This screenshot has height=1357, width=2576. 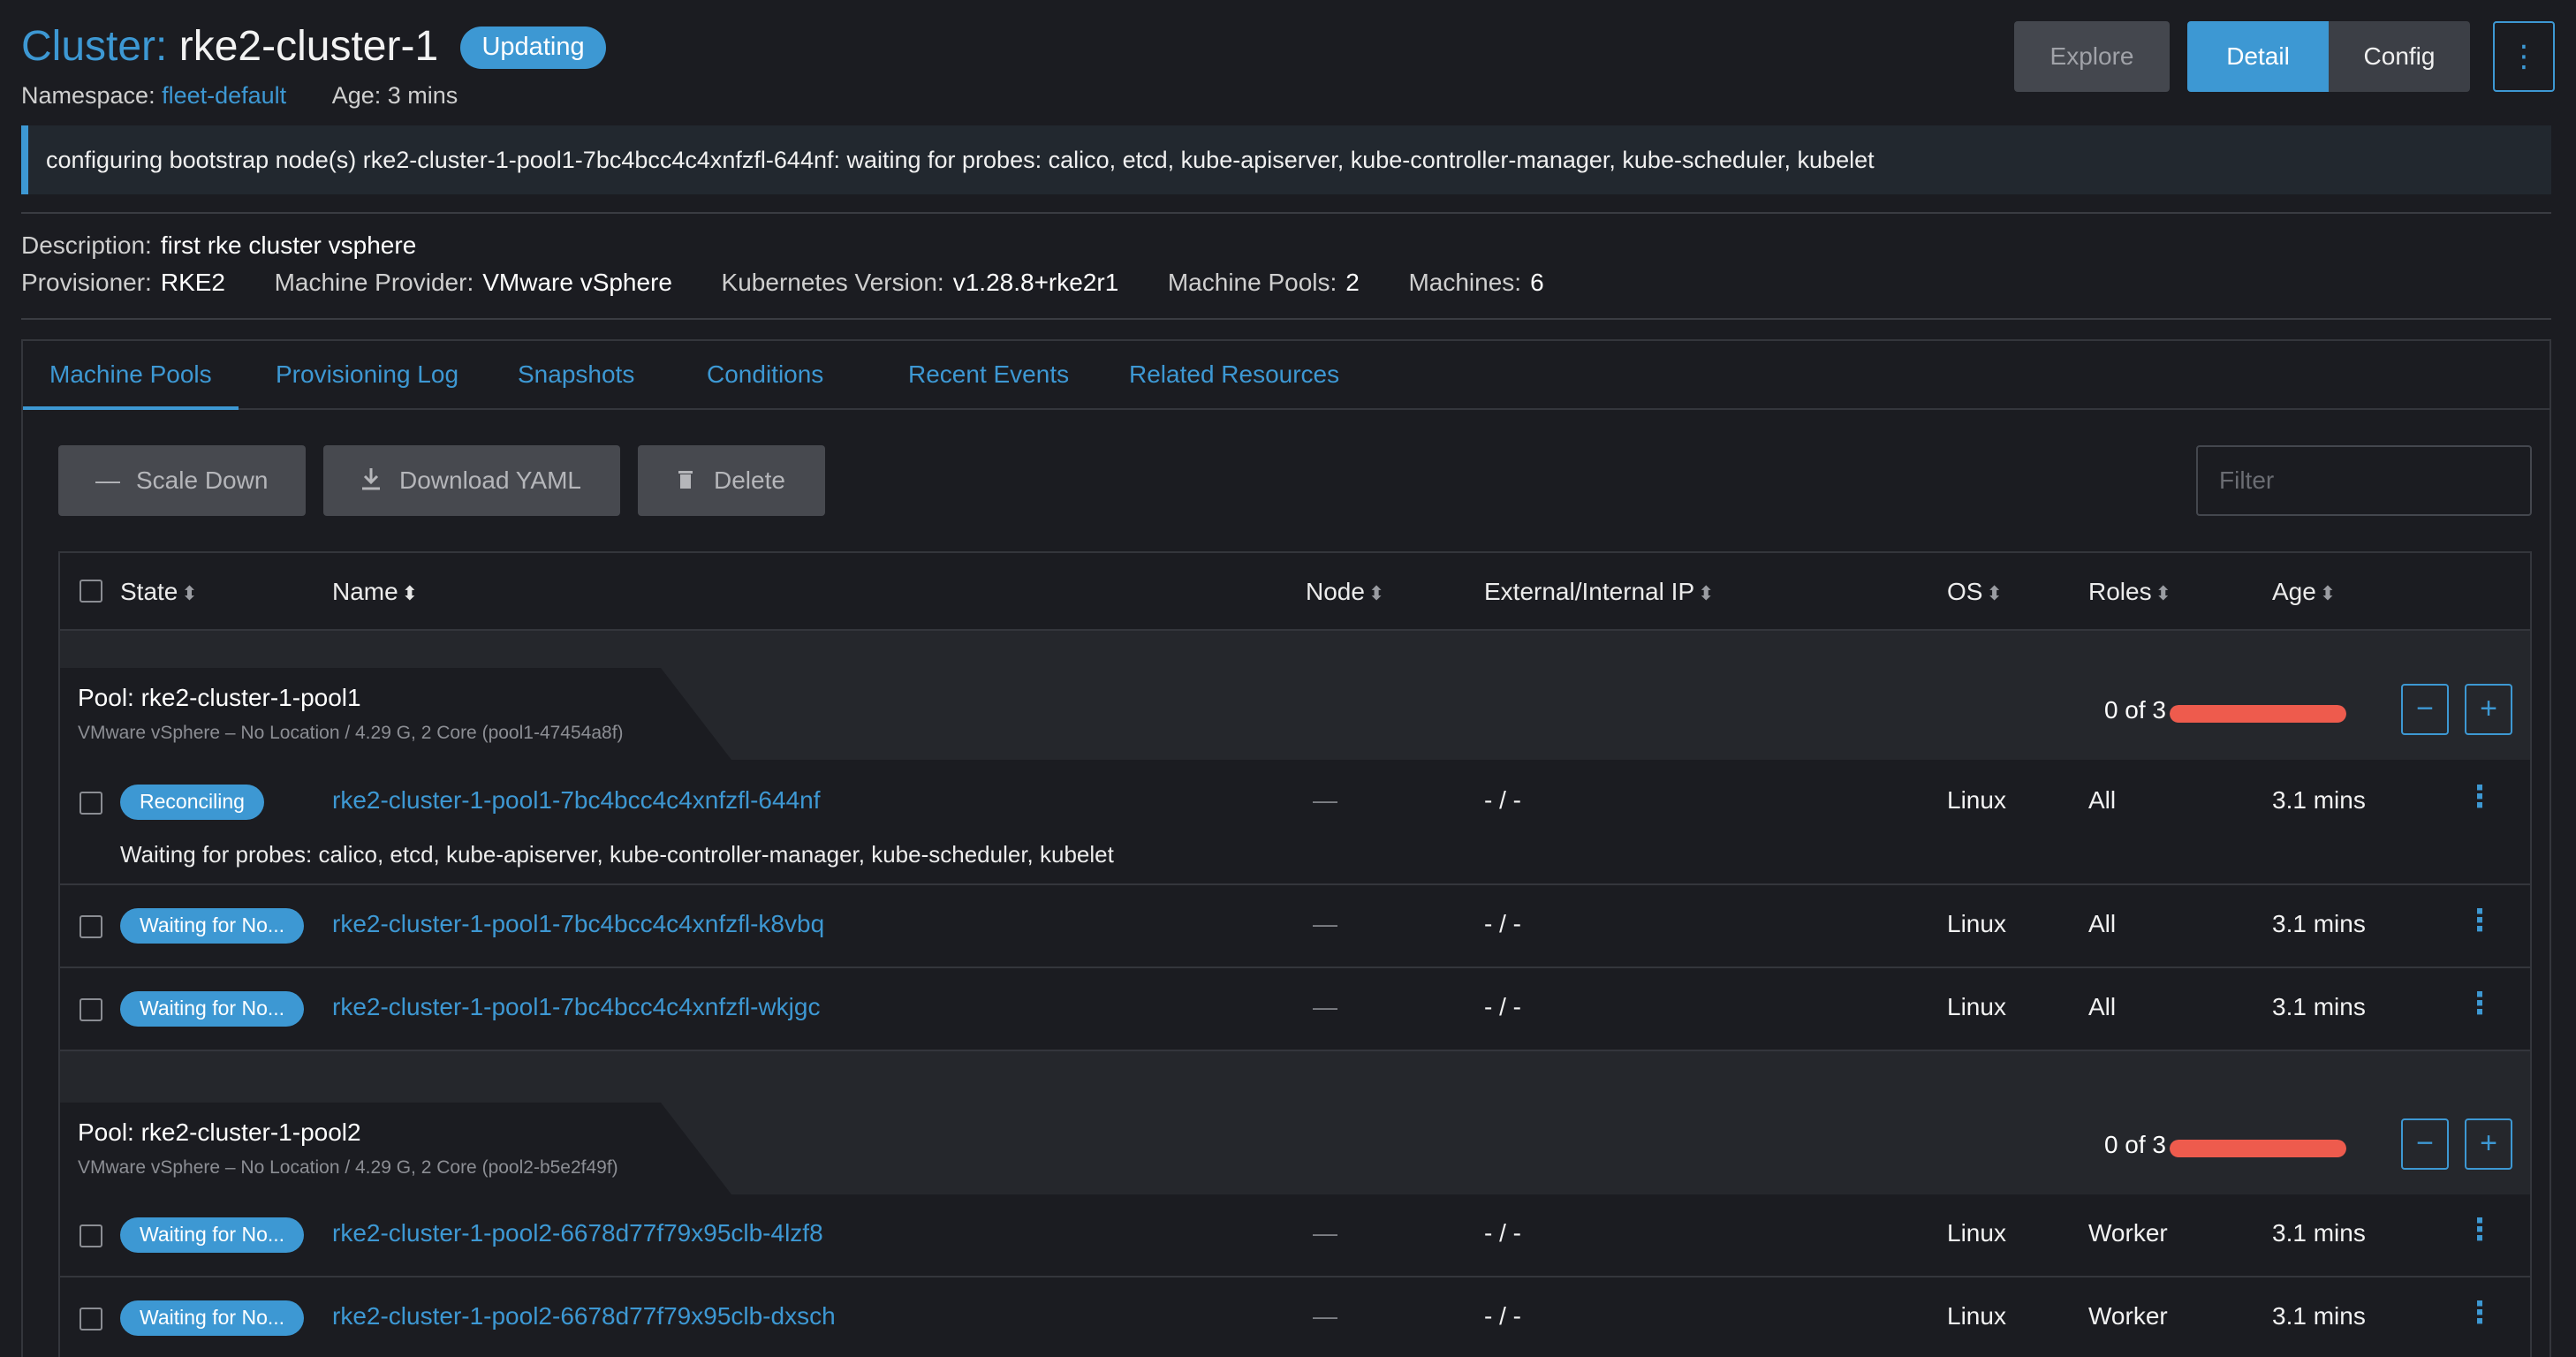 What do you see at coordinates (367, 375) in the screenshot?
I see `tab-provisioning-log: Provisioning Log` at bounding box center [367, 375].